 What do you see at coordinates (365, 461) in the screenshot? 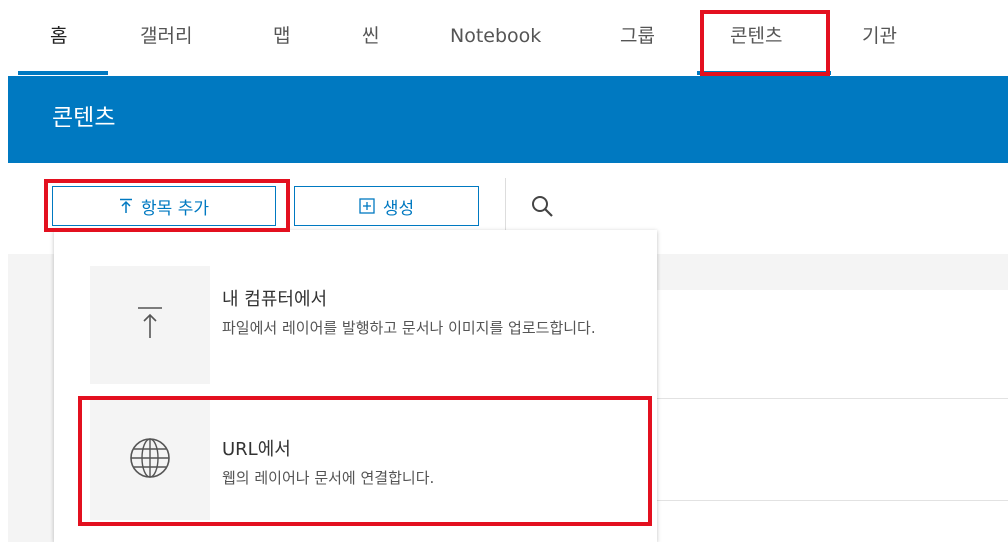
I see `highlight-from-url-item` at bounding box center [365, 461].